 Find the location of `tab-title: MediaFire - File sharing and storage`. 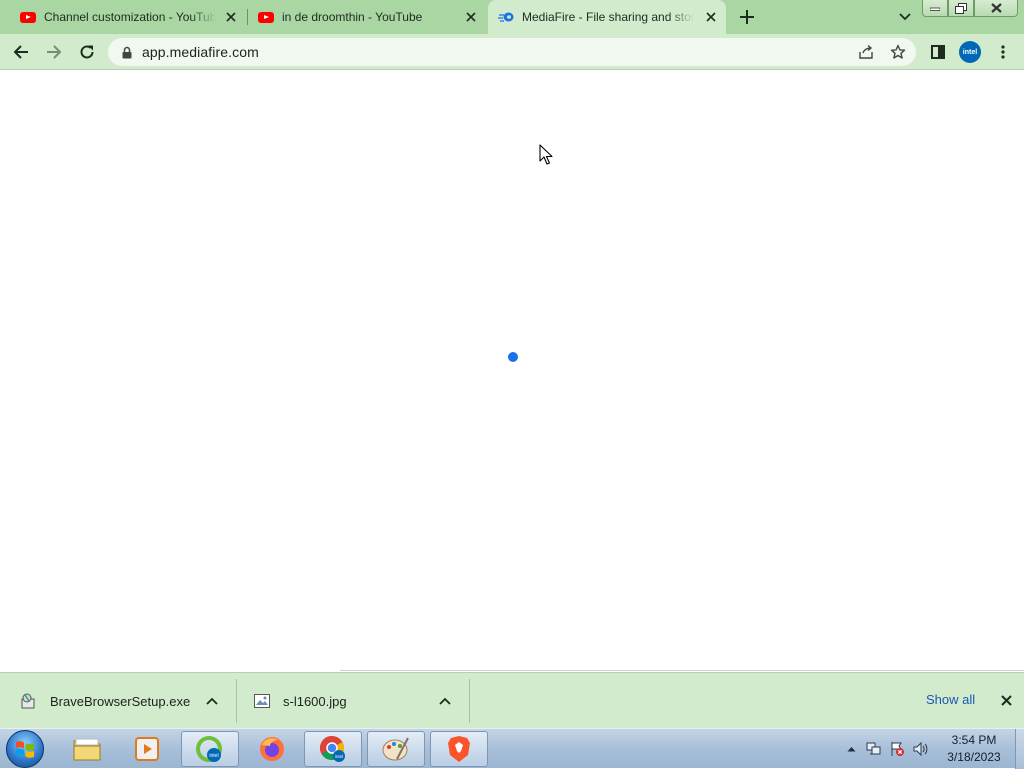

tab-title: MediaFire - File sharing and storage is located at coordinates (608, 17).